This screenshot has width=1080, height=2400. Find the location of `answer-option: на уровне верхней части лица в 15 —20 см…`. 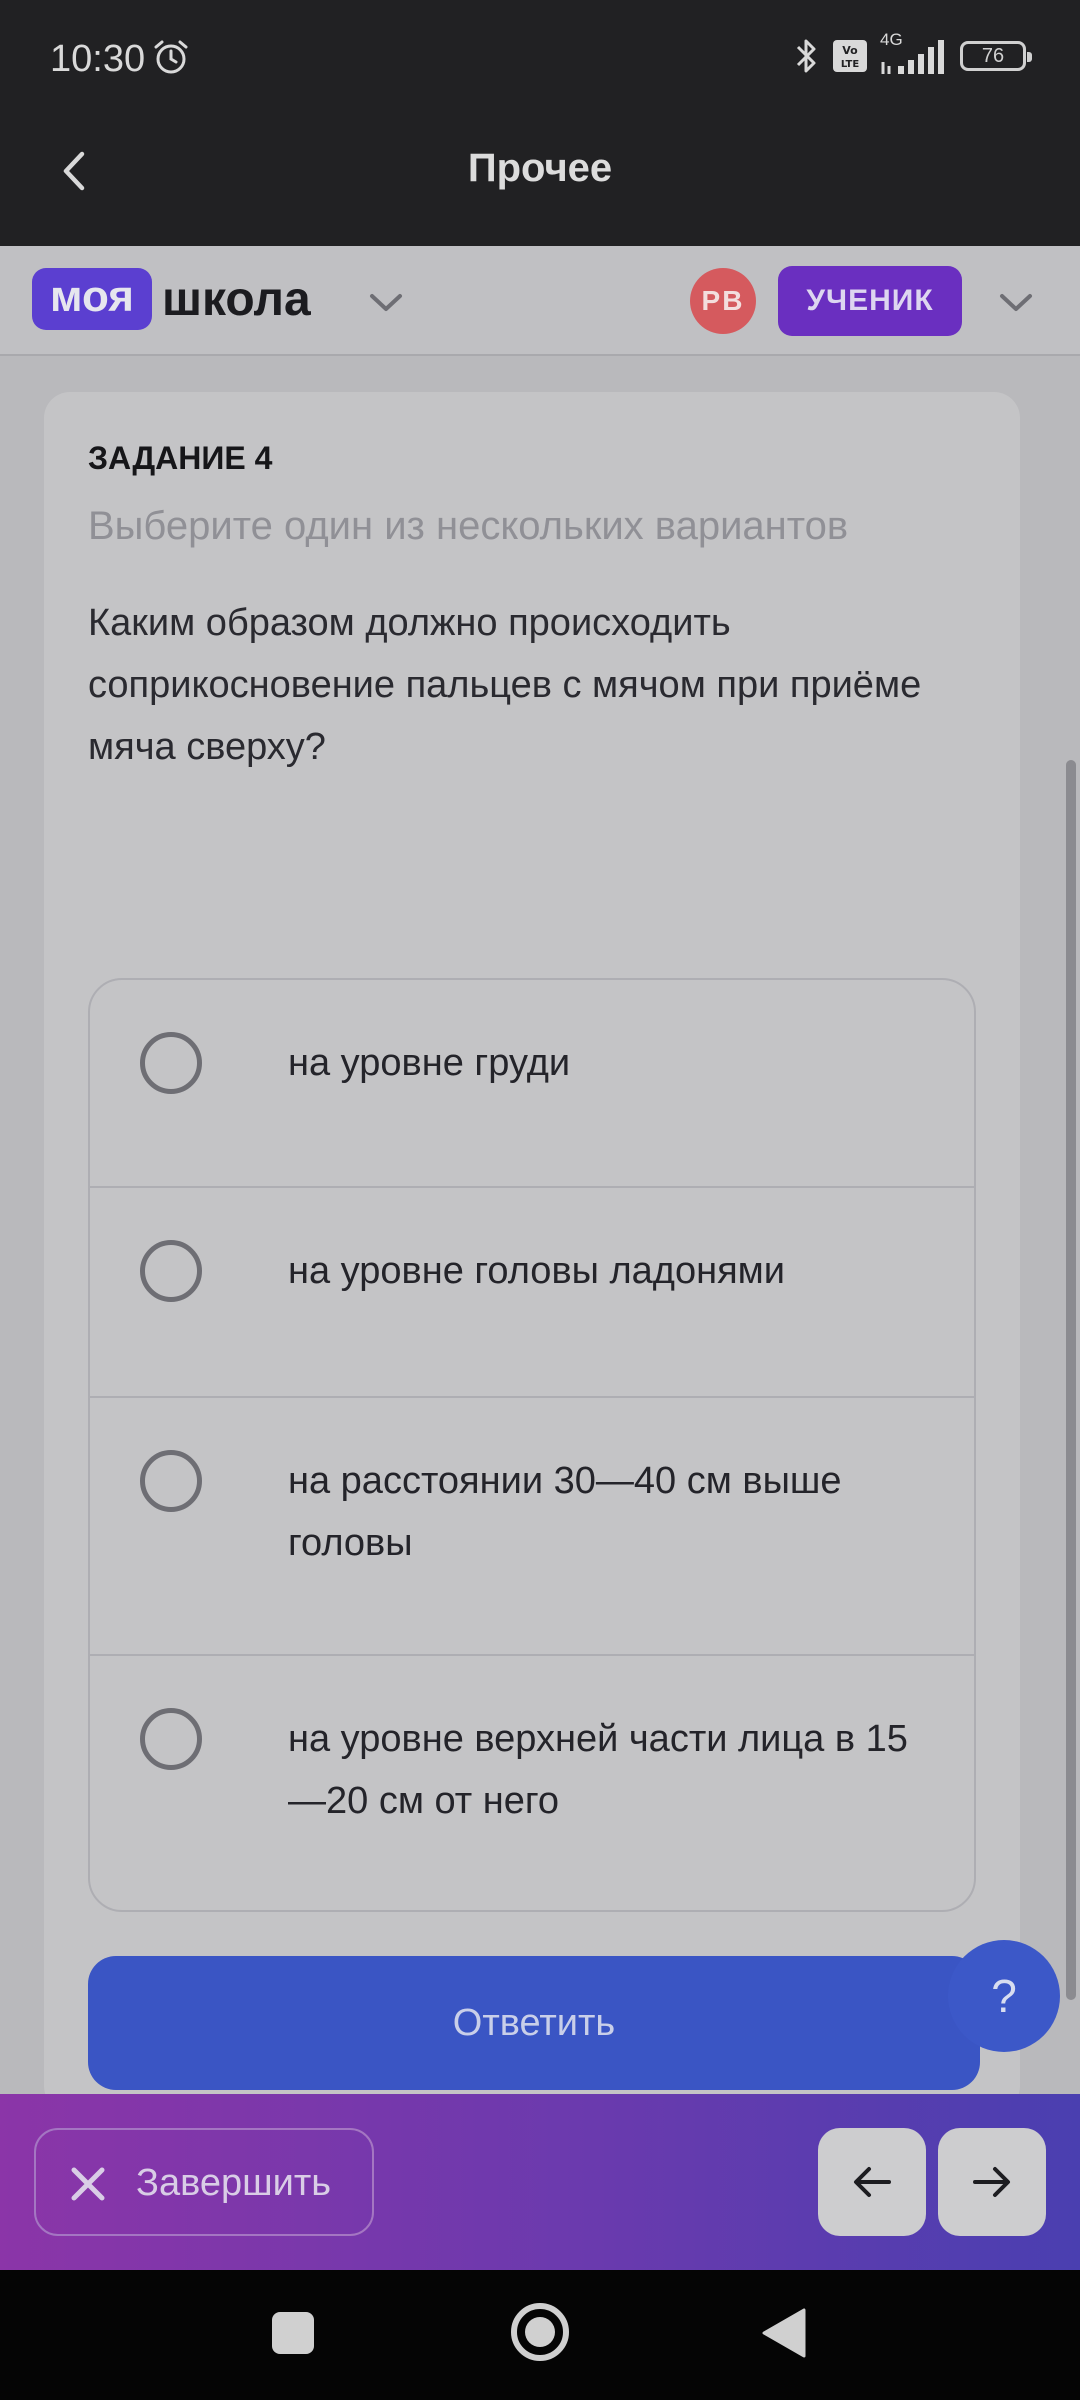

answer-option: на уровне верхней части лица в 15 —20 см… is located at coordinates (532, 1783).